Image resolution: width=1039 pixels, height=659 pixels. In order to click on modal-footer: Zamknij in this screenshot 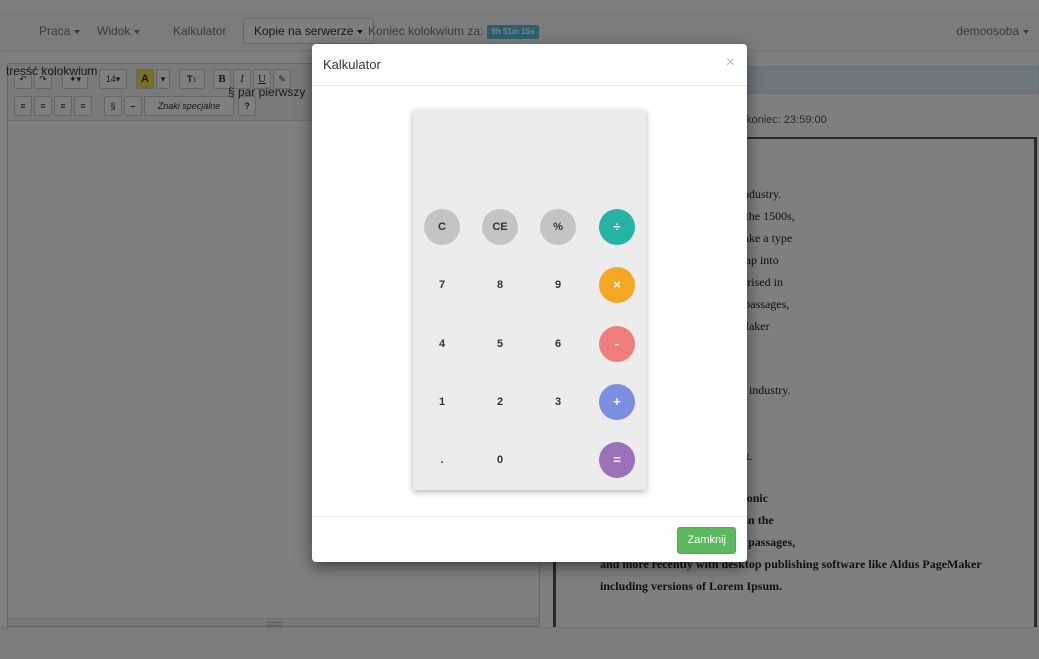, I will do `click(529, 539)`.